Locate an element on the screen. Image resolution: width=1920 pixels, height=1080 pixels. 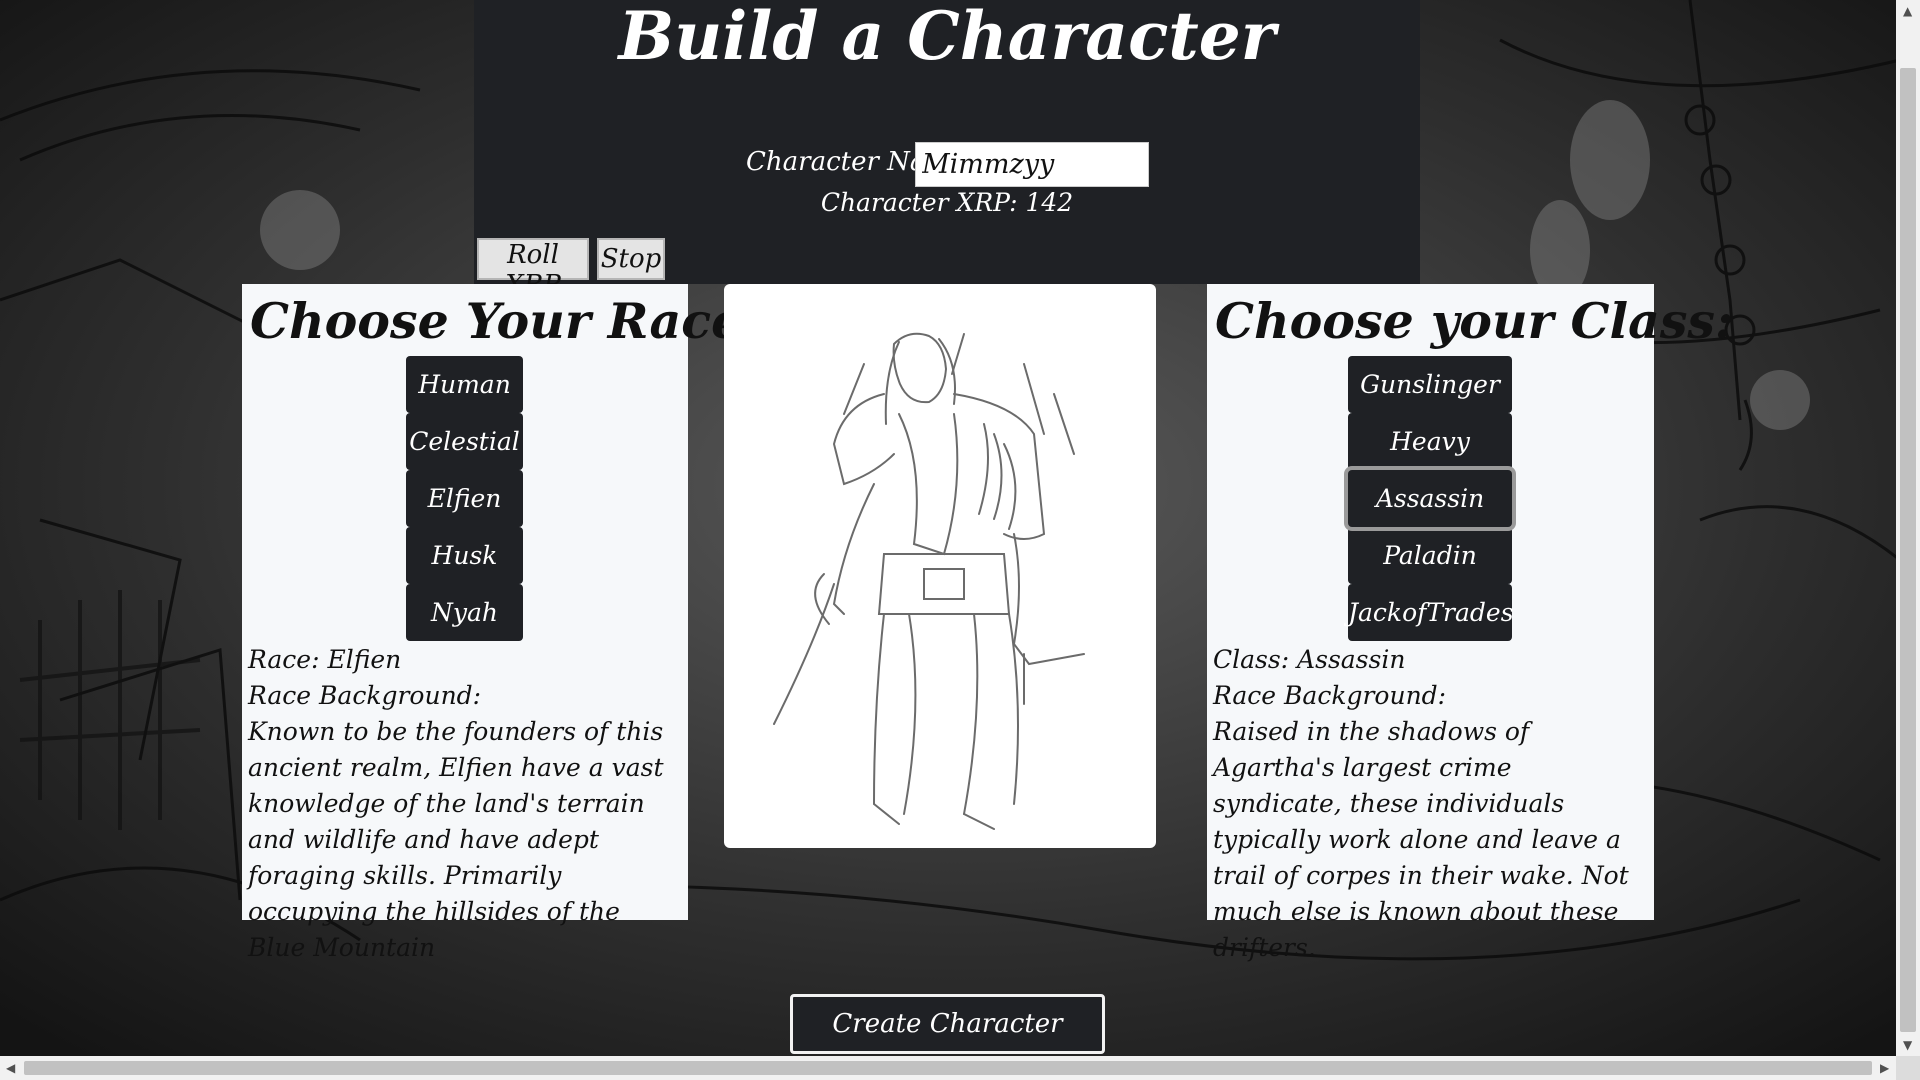
stop-button: Stop is located at coordinates (631, 259).